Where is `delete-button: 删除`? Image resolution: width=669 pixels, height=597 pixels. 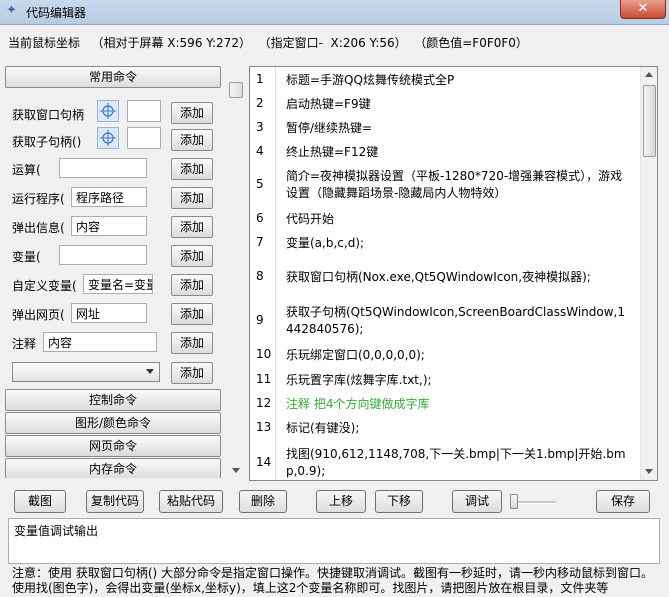 delete-button: 删除 is located at coordinates (263, 501).